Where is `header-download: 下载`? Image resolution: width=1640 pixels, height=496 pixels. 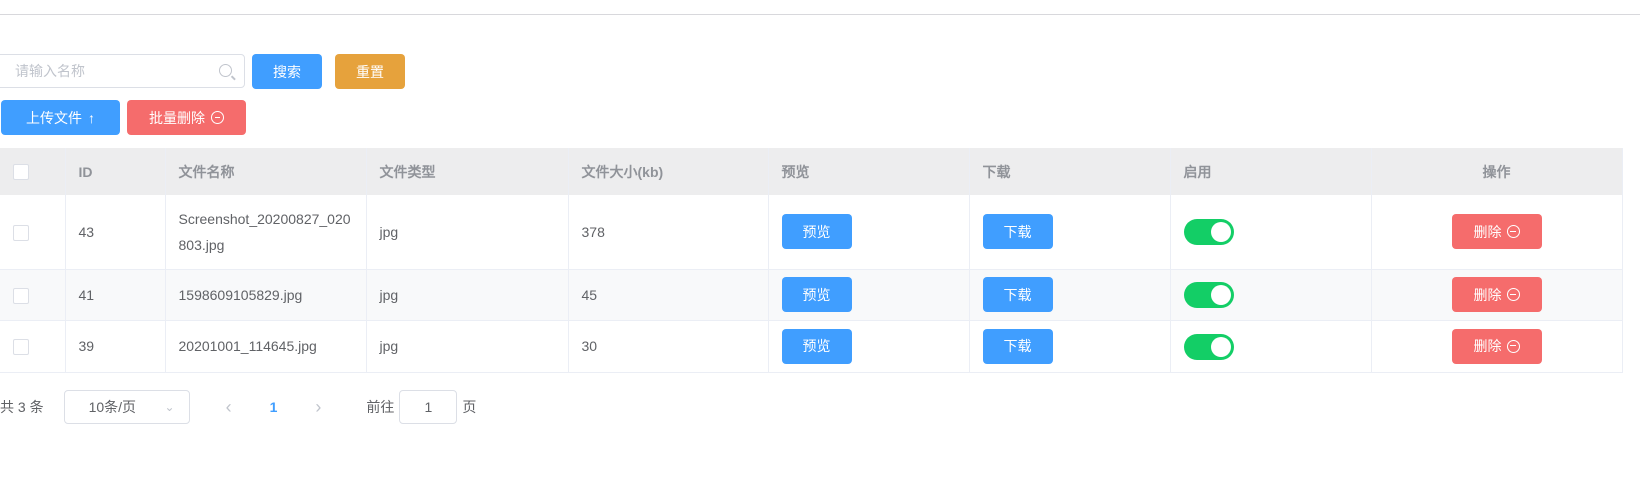
header-download: 下载 is located at coordinates (1070, 171).